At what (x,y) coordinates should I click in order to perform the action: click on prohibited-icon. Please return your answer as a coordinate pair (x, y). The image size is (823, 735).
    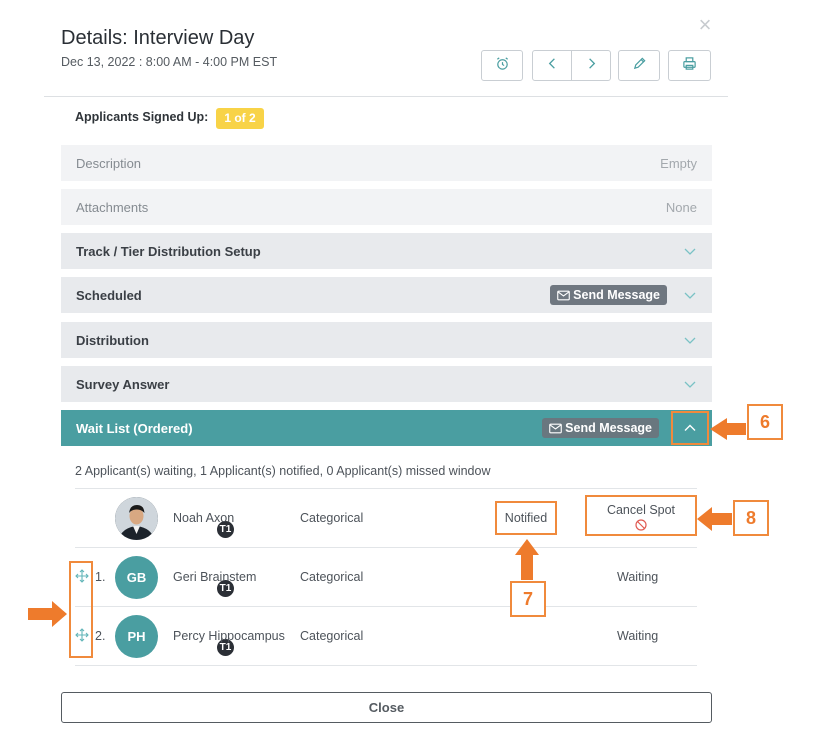
    Looking at the image, I should click on (641, 525).